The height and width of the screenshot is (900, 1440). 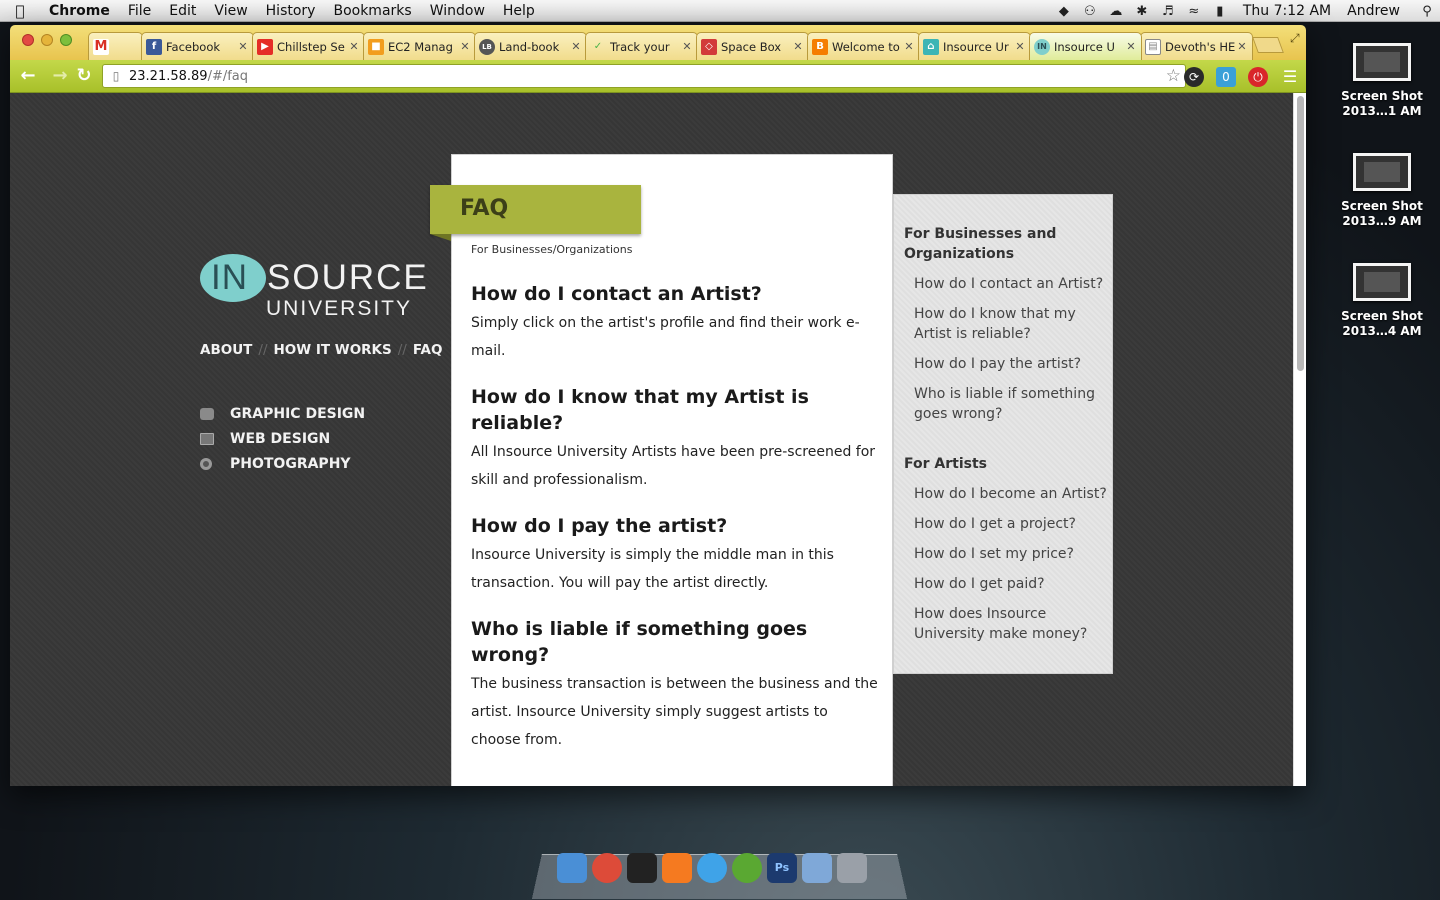 I want to click on insource-logo: IN SOURCE UNIVERSITY, so click(x=313, y=289).